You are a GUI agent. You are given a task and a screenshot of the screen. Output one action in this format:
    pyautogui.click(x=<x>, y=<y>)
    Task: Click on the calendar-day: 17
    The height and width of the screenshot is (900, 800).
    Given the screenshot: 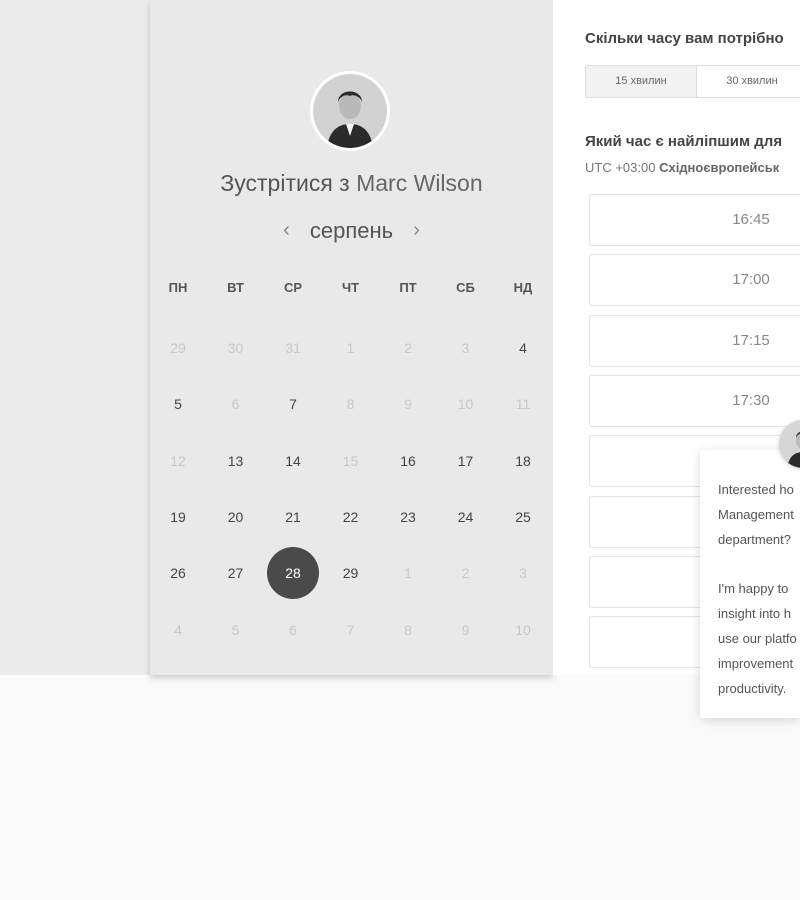 What is the action you would take?
    pyautogui.click(x=466, y=461)
    